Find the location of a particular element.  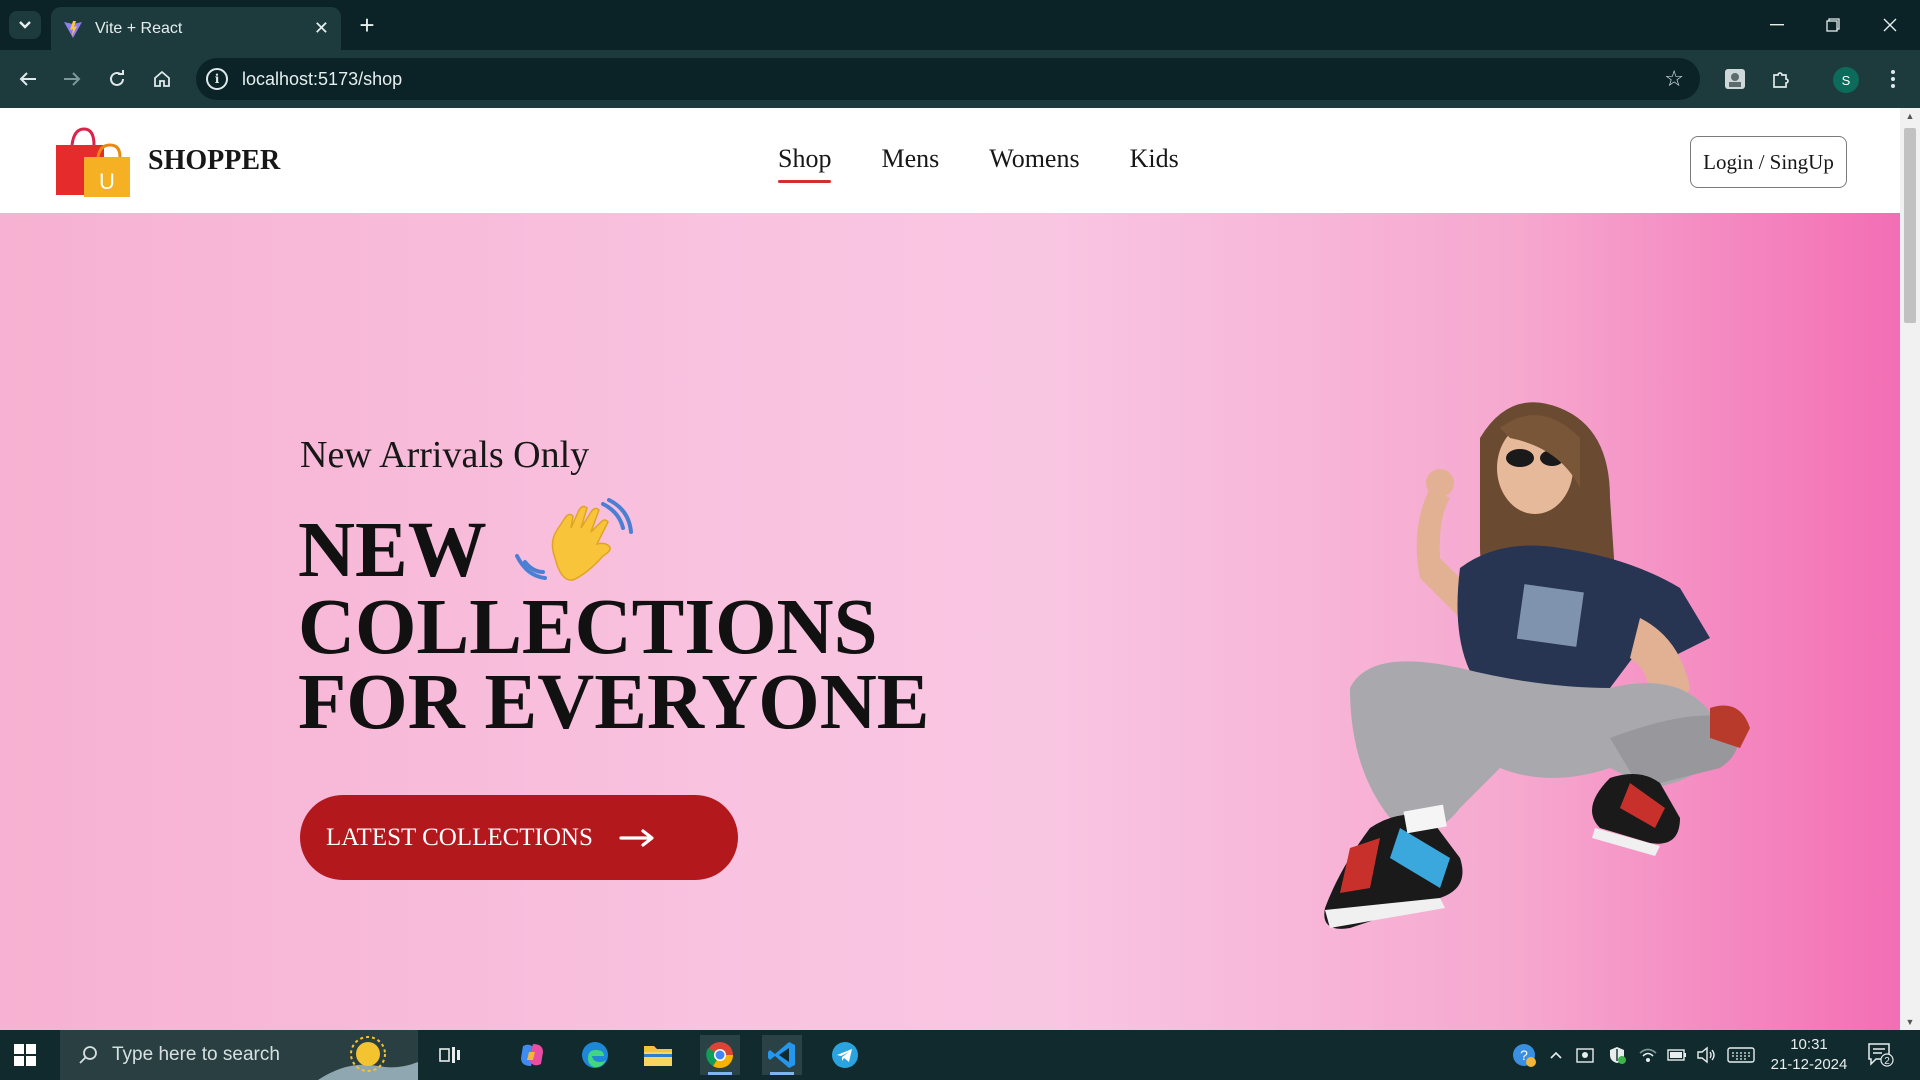

hero-subtitle: New Arrivals Only is located at coordinates (445, 455).